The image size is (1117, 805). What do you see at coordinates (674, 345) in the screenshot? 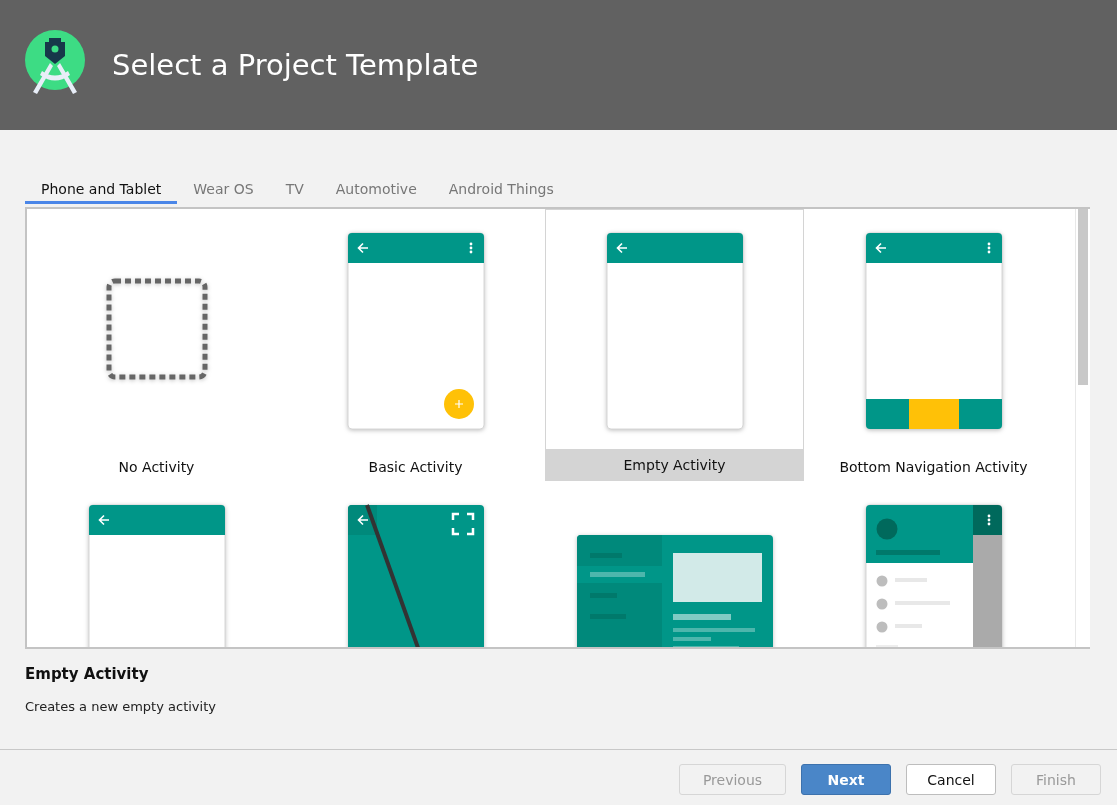
I see `template-card: Empty Activity` at bounding box center [674, 345].